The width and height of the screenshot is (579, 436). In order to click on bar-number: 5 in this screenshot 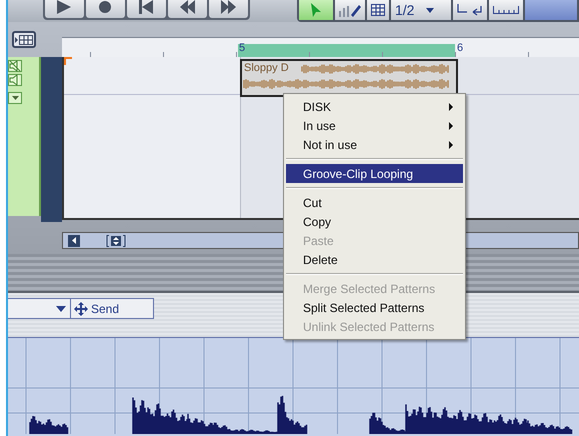, I will do `click(242, 48)`.